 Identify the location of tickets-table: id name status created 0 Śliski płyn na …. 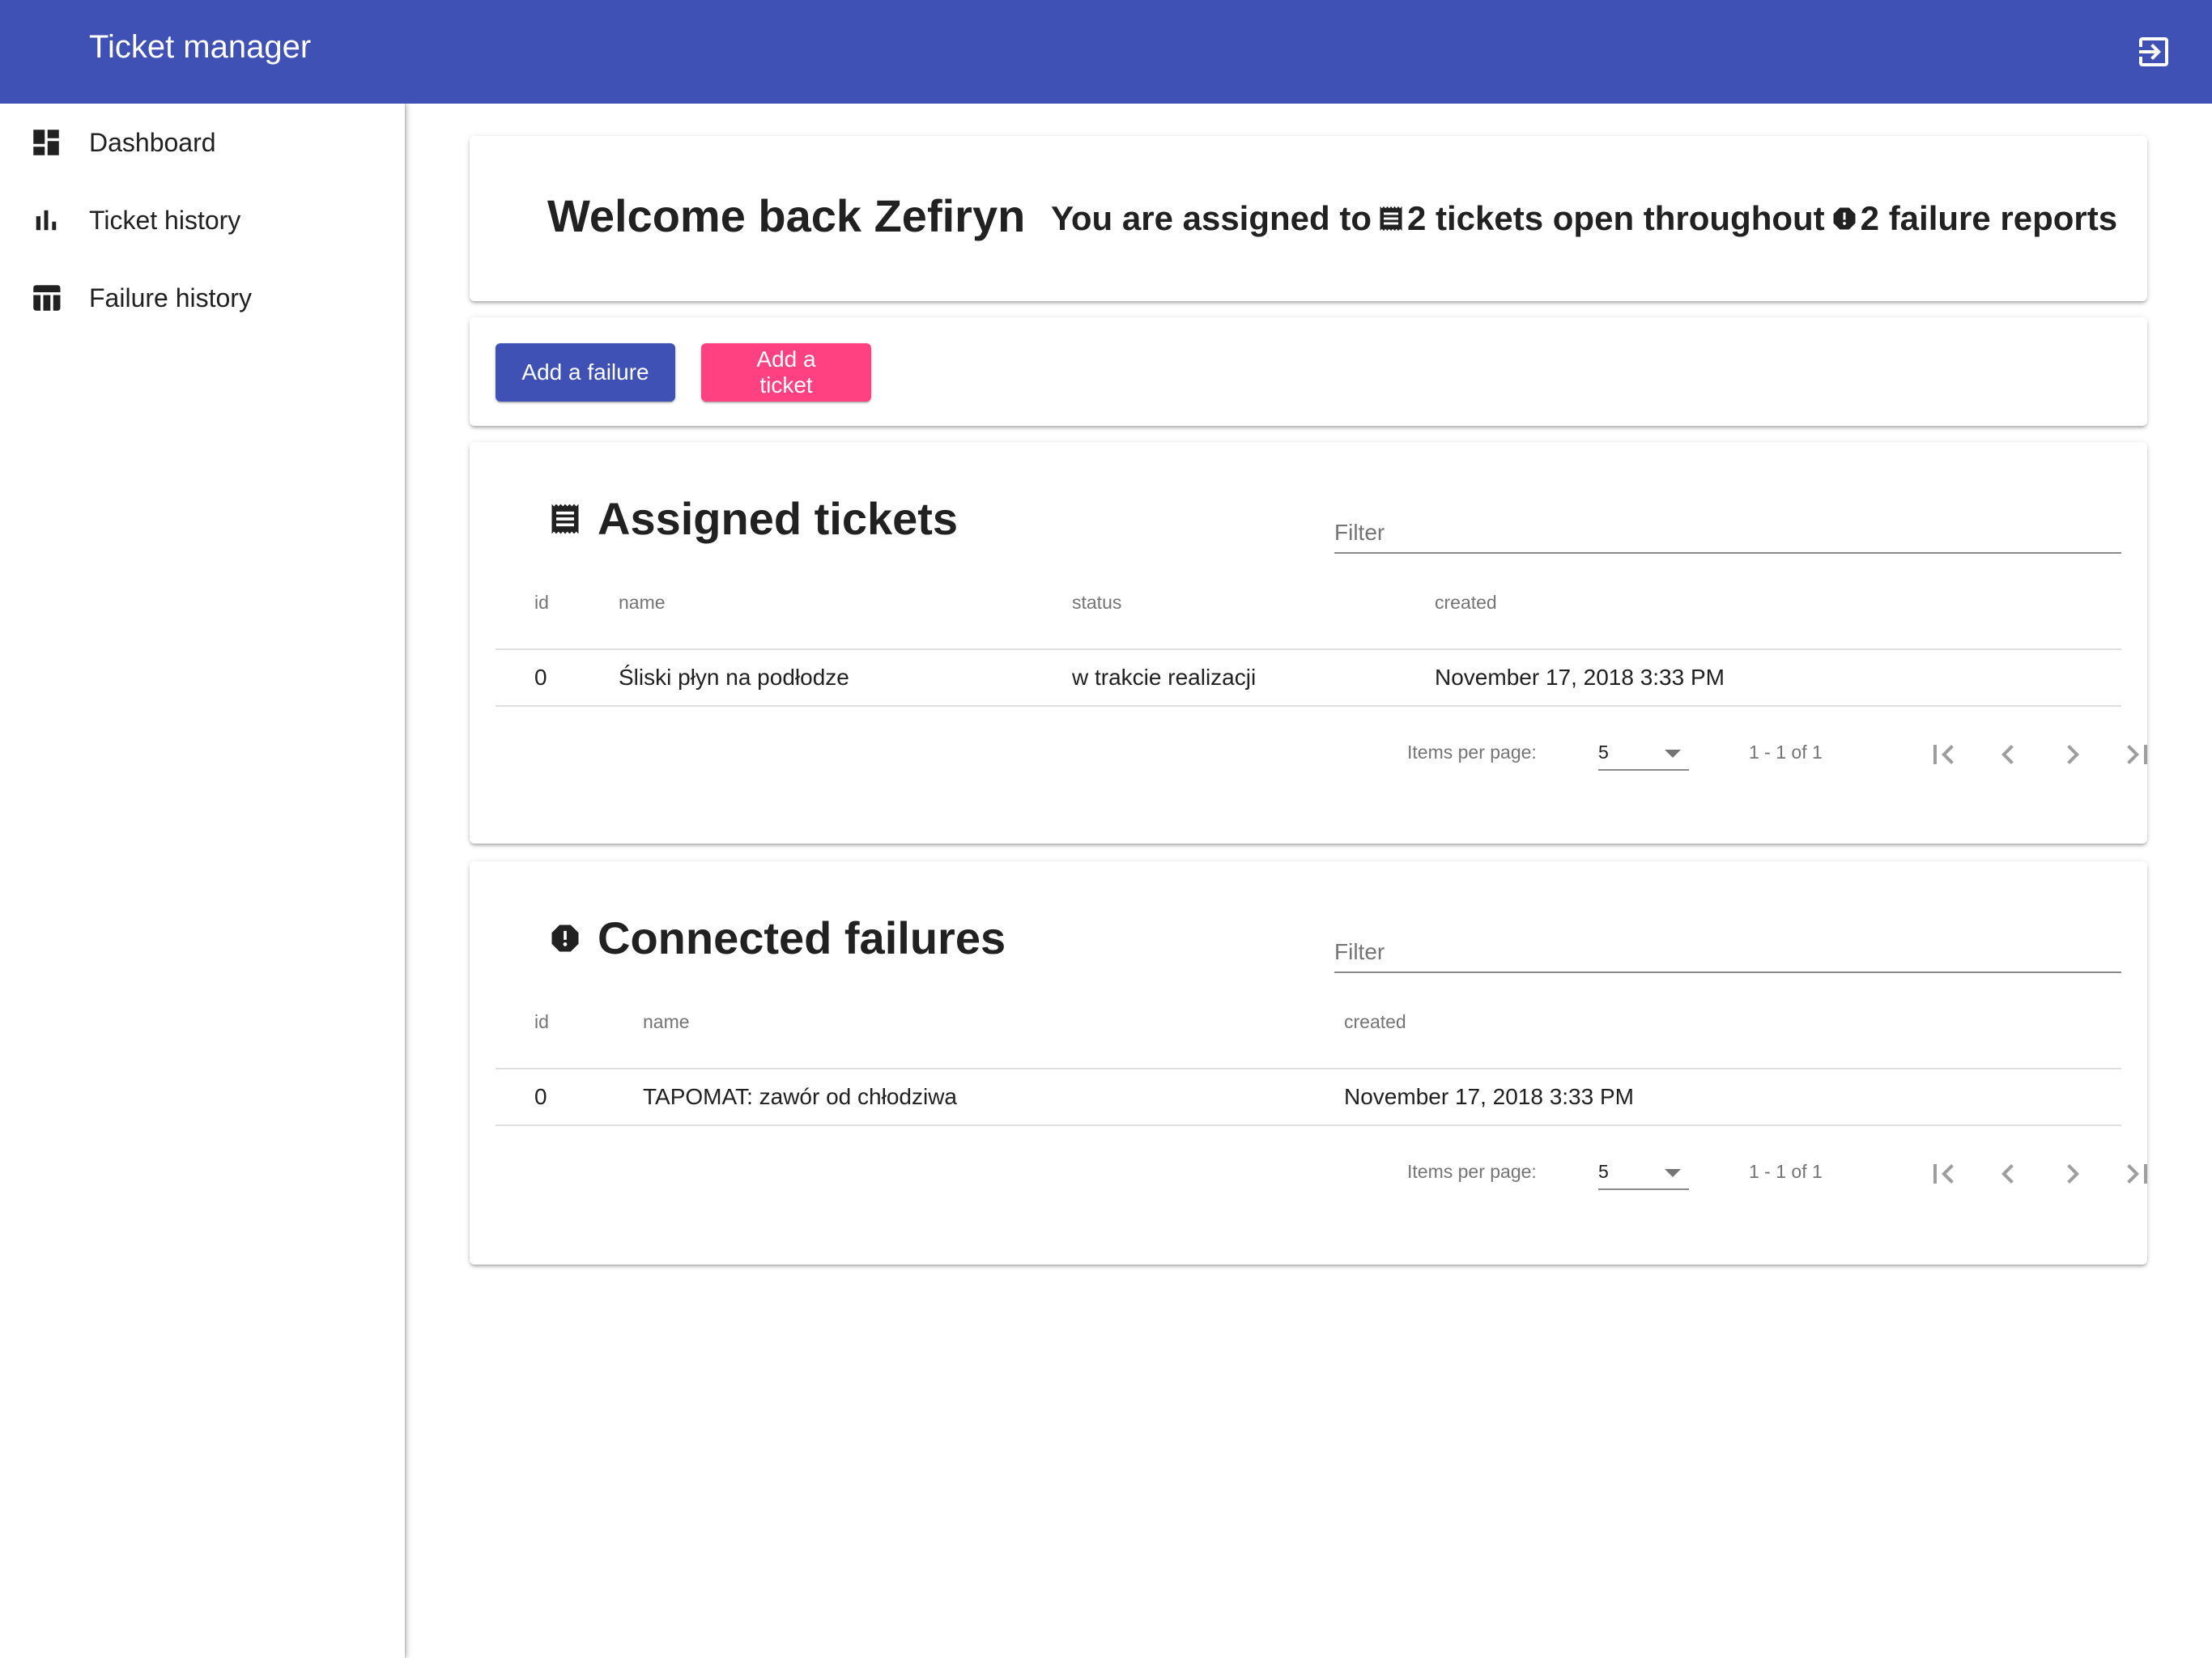
(1308, 632).